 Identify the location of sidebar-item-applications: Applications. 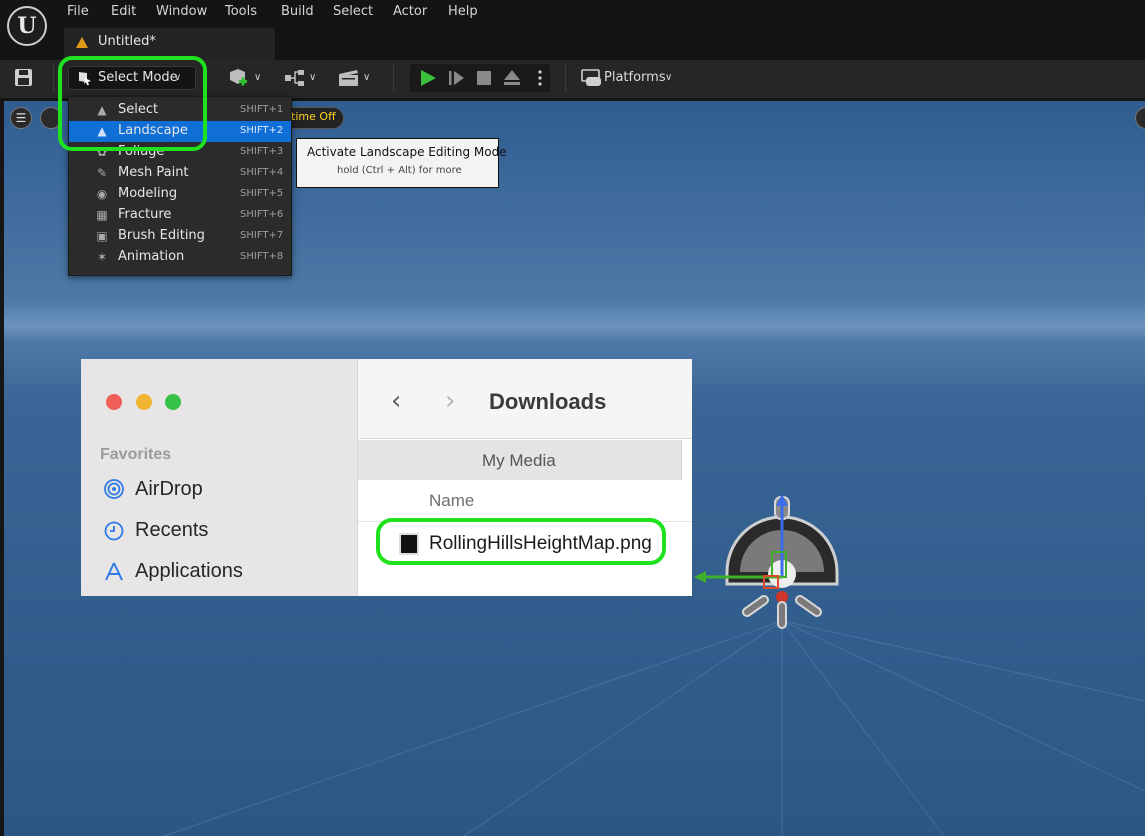
(189, 571).